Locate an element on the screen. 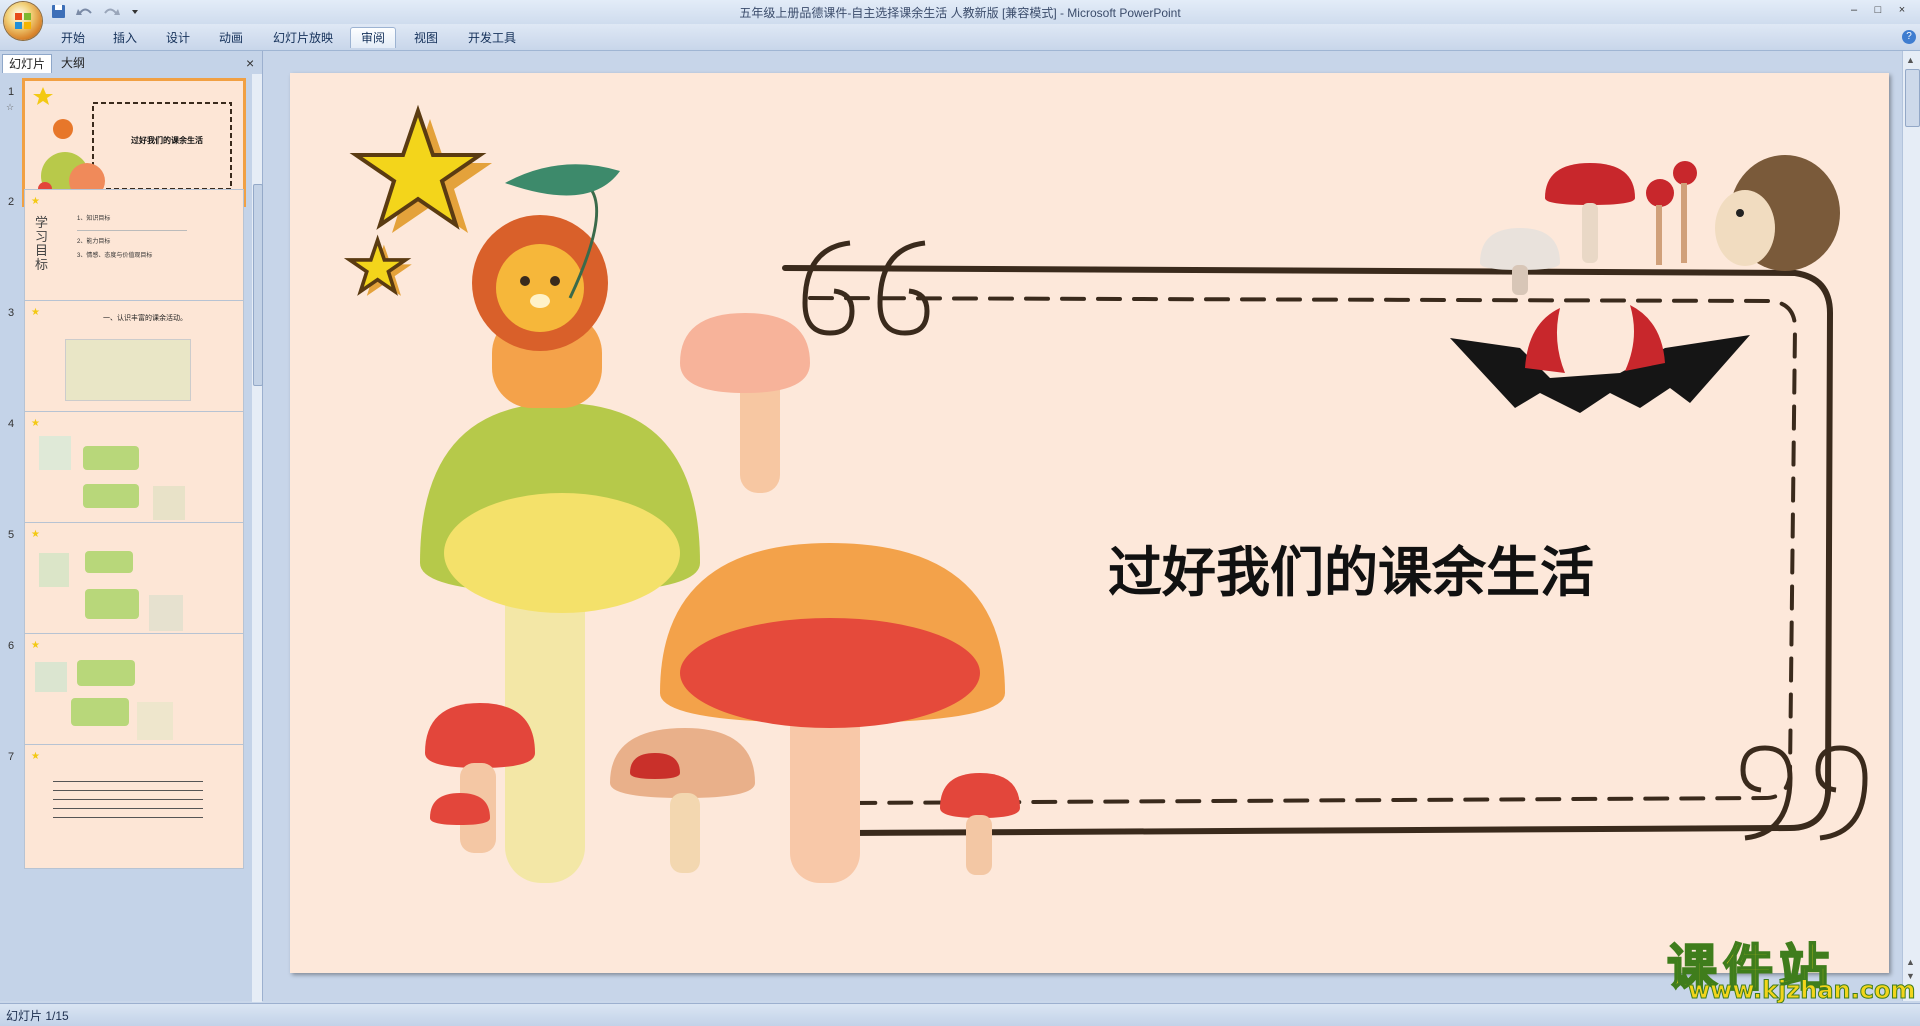 This screenshot has height=1026, width=1920. slide-number: 1 is located at coordinates (11, 92).